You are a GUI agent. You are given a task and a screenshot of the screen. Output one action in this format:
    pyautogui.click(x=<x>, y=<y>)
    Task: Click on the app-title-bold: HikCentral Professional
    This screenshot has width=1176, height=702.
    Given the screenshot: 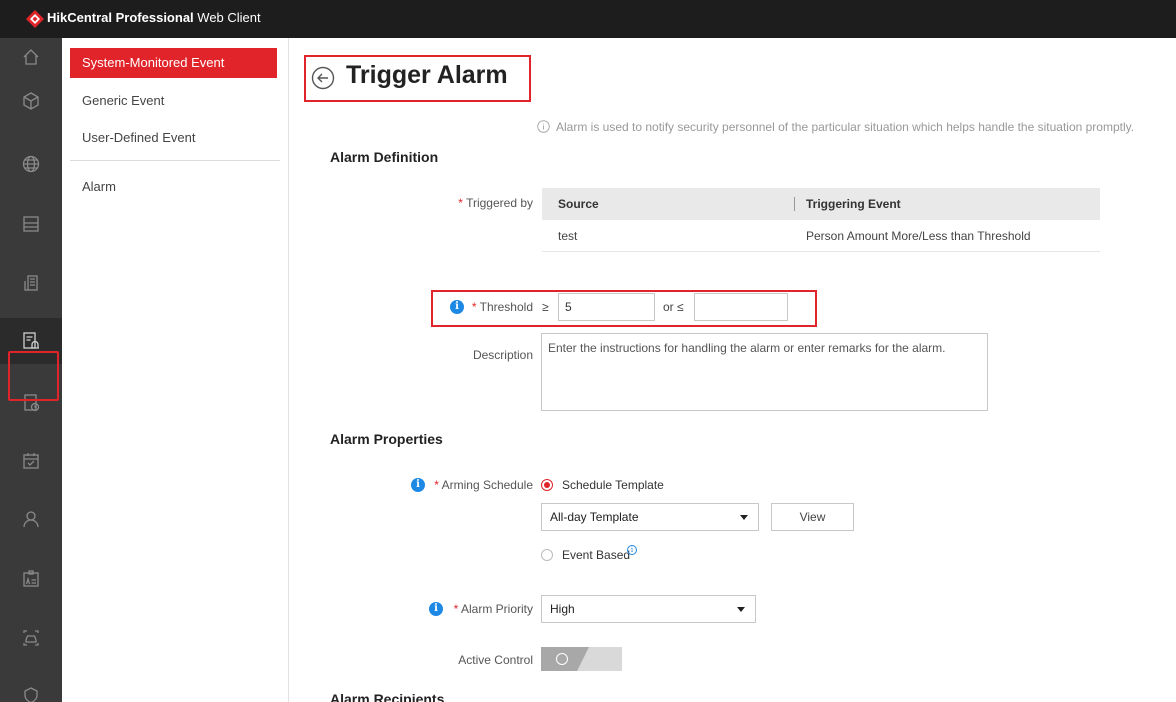 What is the action you would take?
    pyautogui.click(x=120, y=17)
    